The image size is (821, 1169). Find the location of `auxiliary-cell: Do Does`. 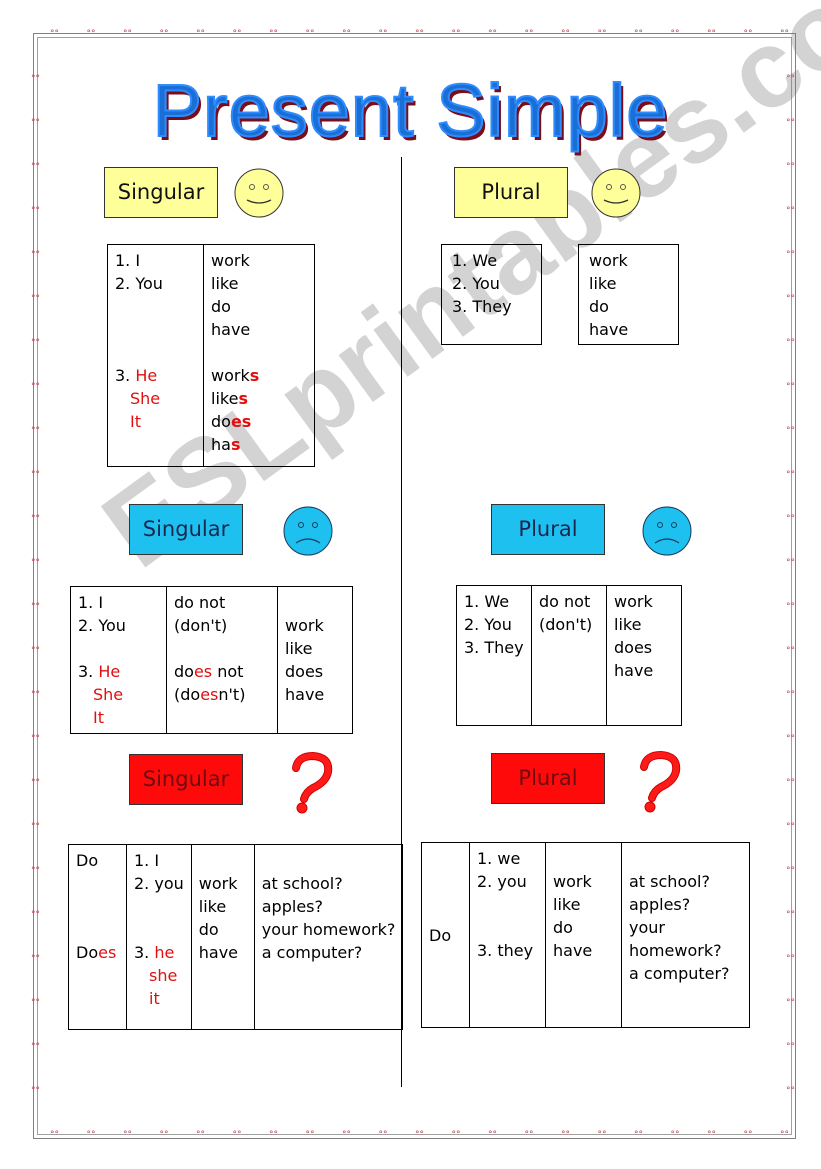

auxiliary-cell: Do Does is located at coordinates (97, 937).